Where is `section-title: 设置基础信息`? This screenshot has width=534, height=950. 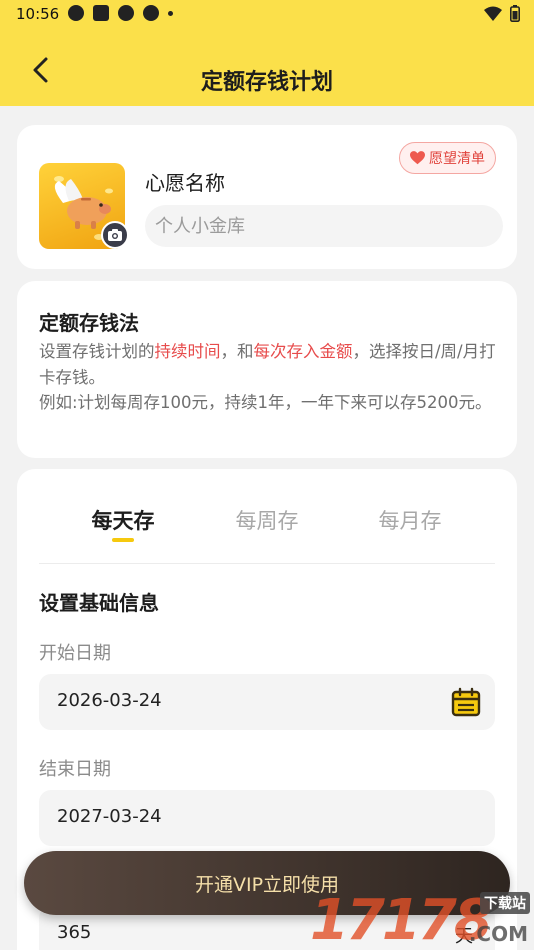
section-title: 设置基础信息 is located at coordinates (99, 603).